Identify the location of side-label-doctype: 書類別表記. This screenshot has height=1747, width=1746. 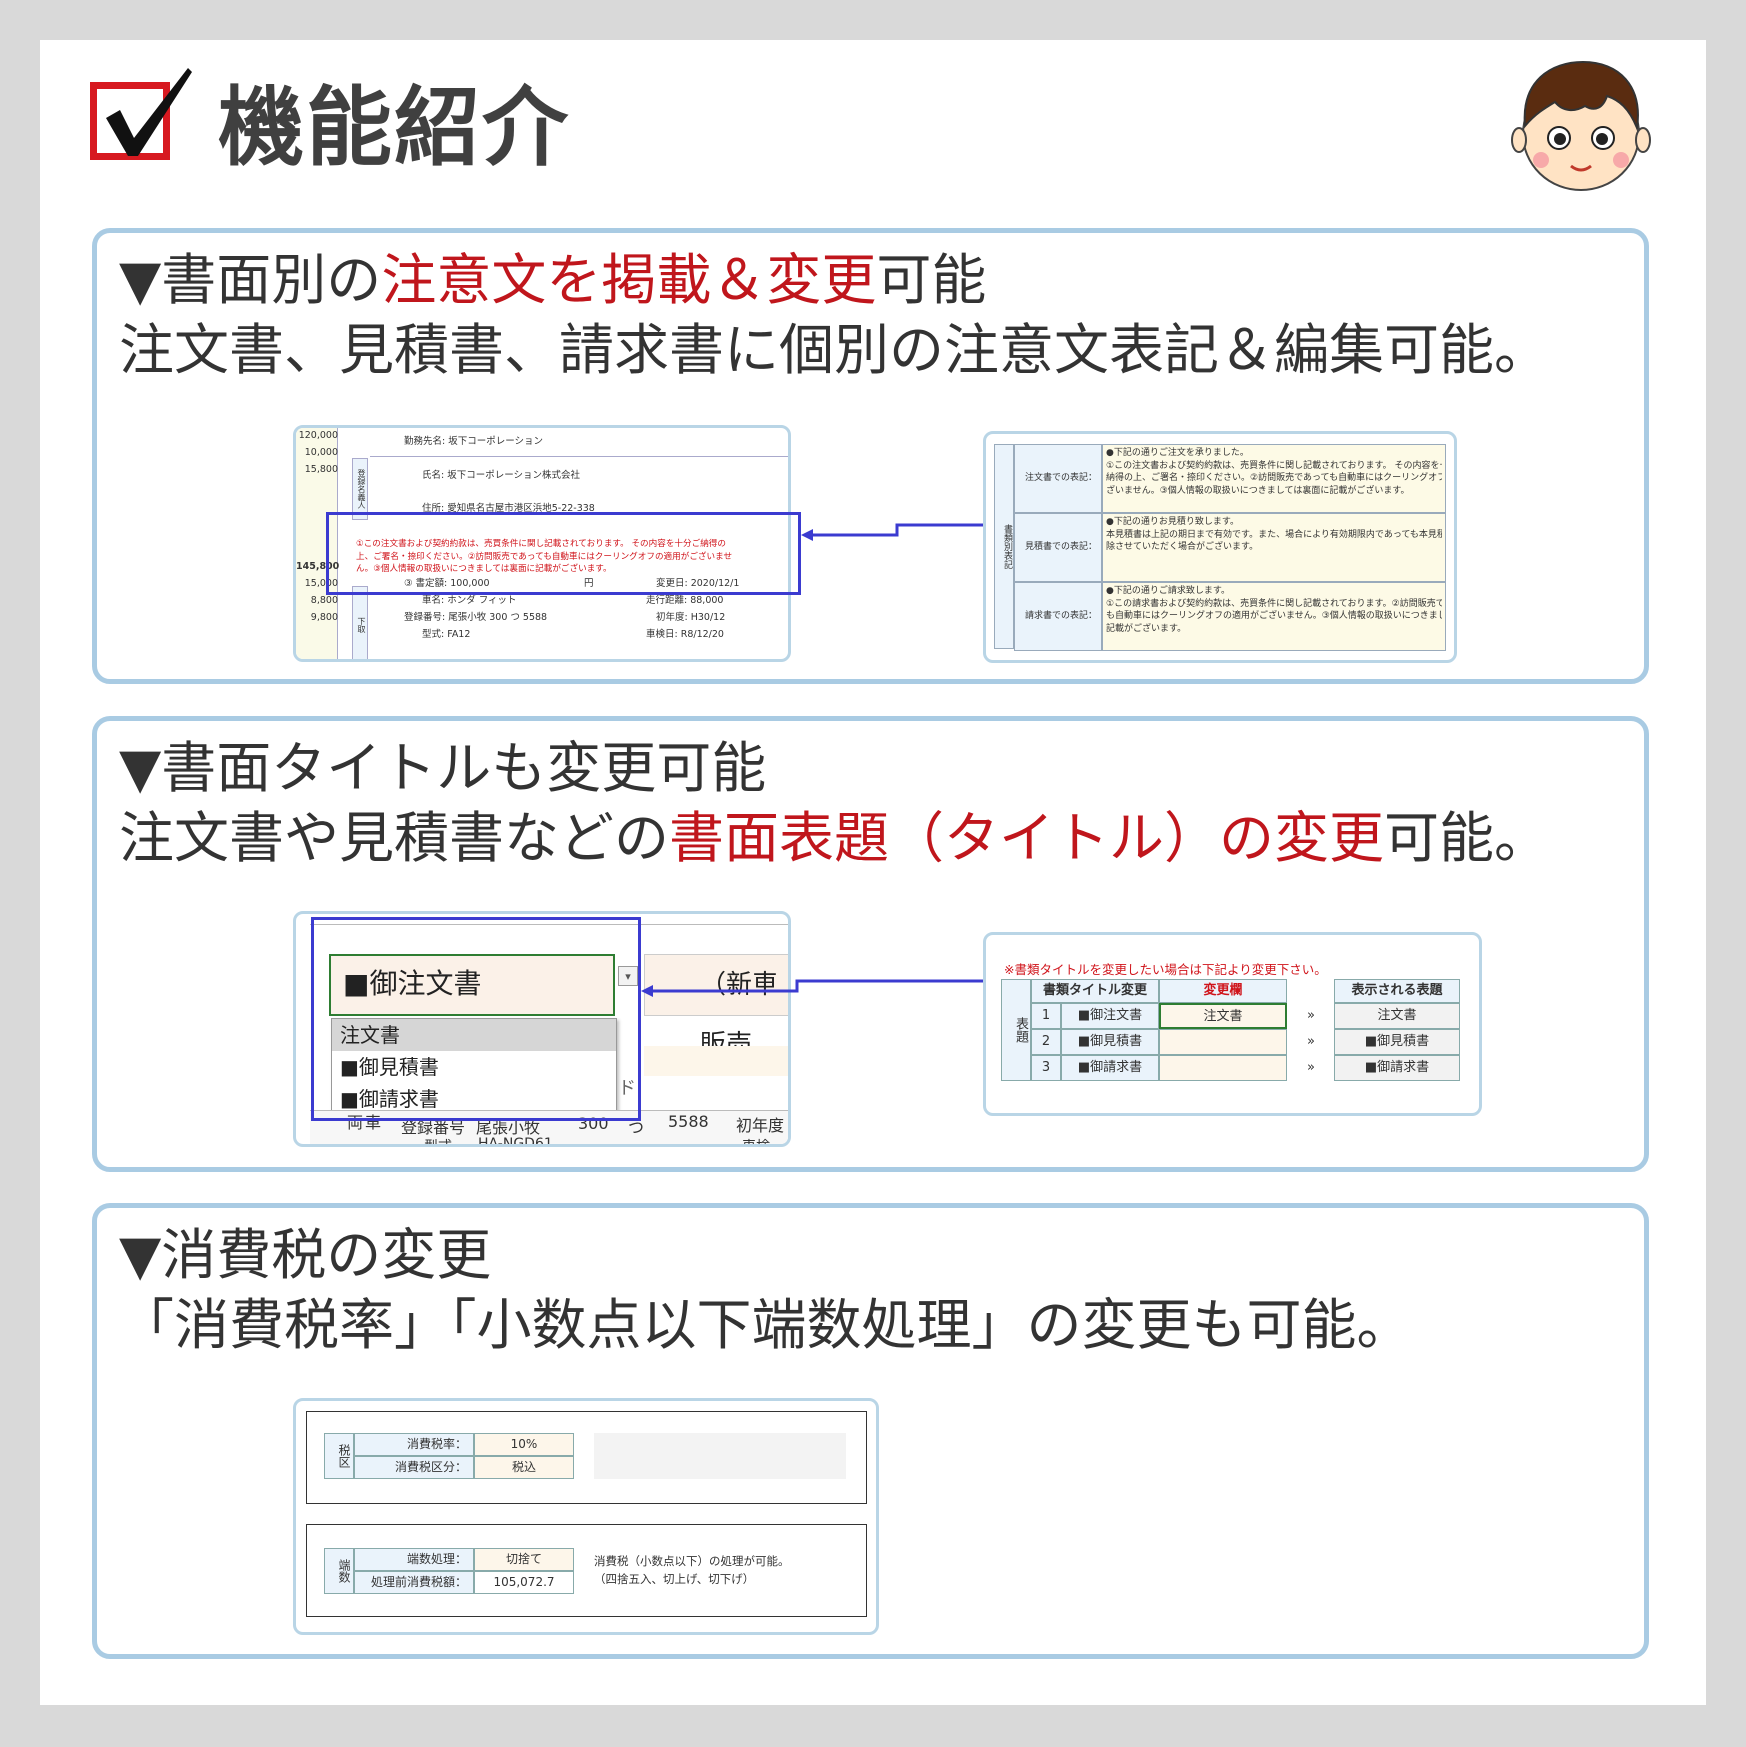
(1004, 546).